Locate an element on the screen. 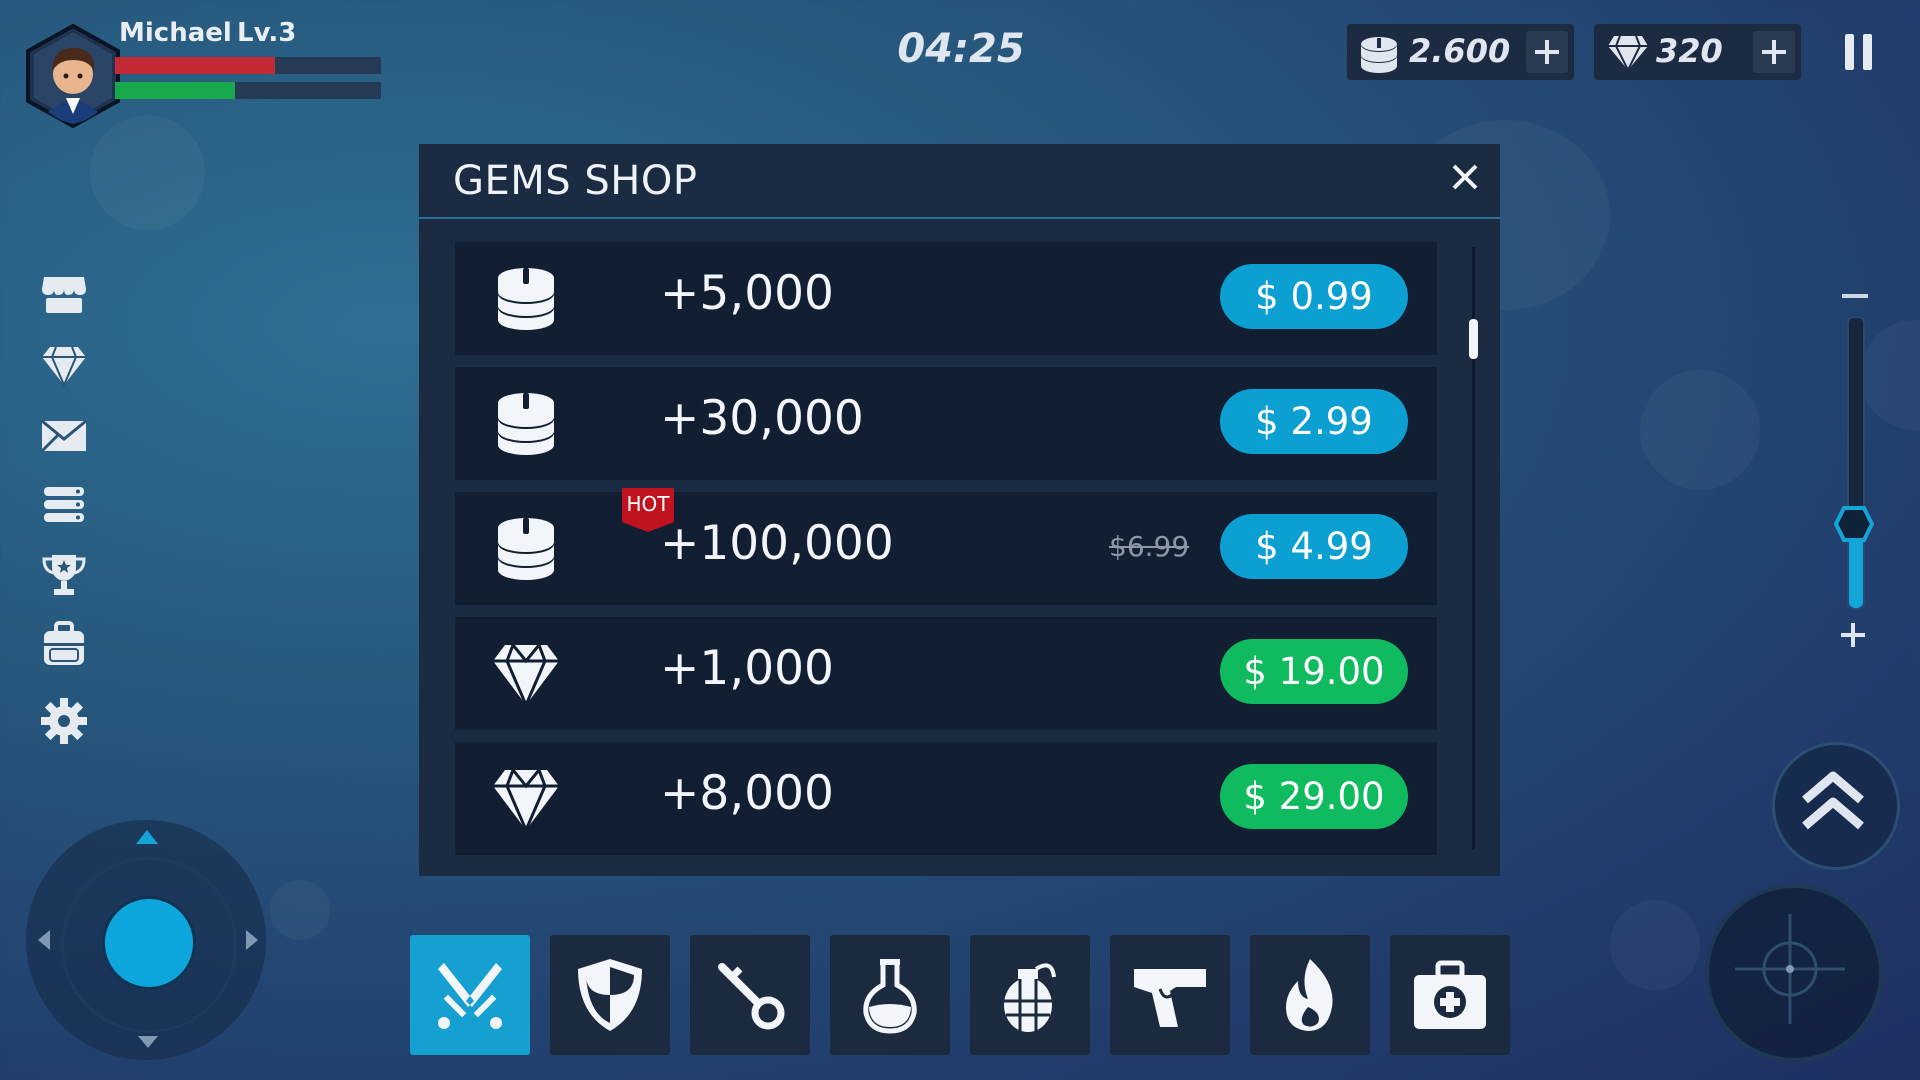  add-coins-button is located at coordinates (1547, 52).